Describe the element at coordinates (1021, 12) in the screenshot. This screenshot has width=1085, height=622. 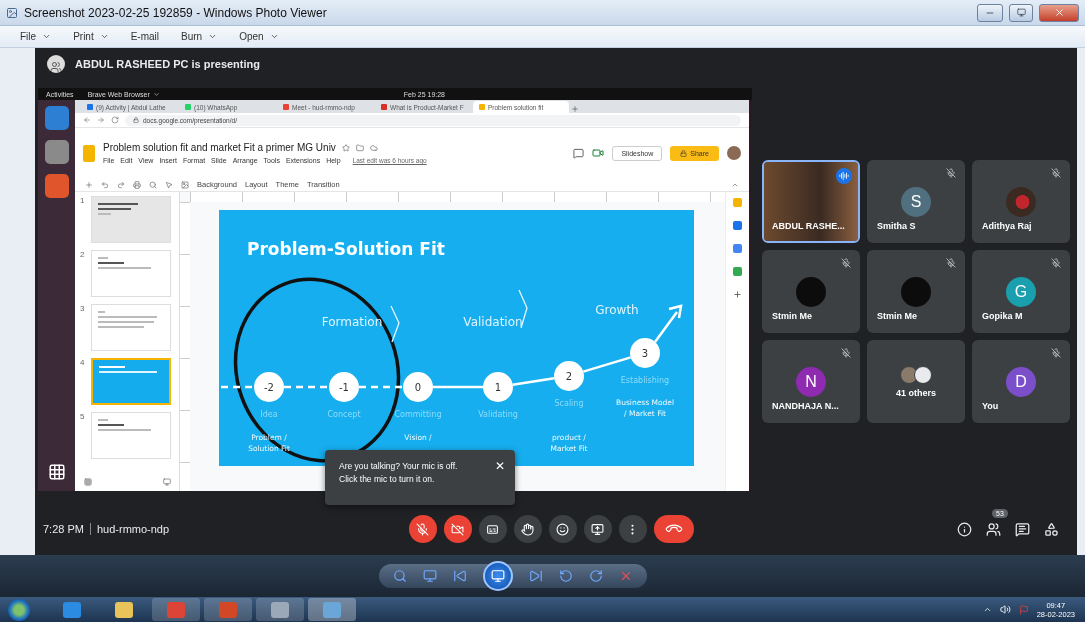
I see `maximize-button` at that location.